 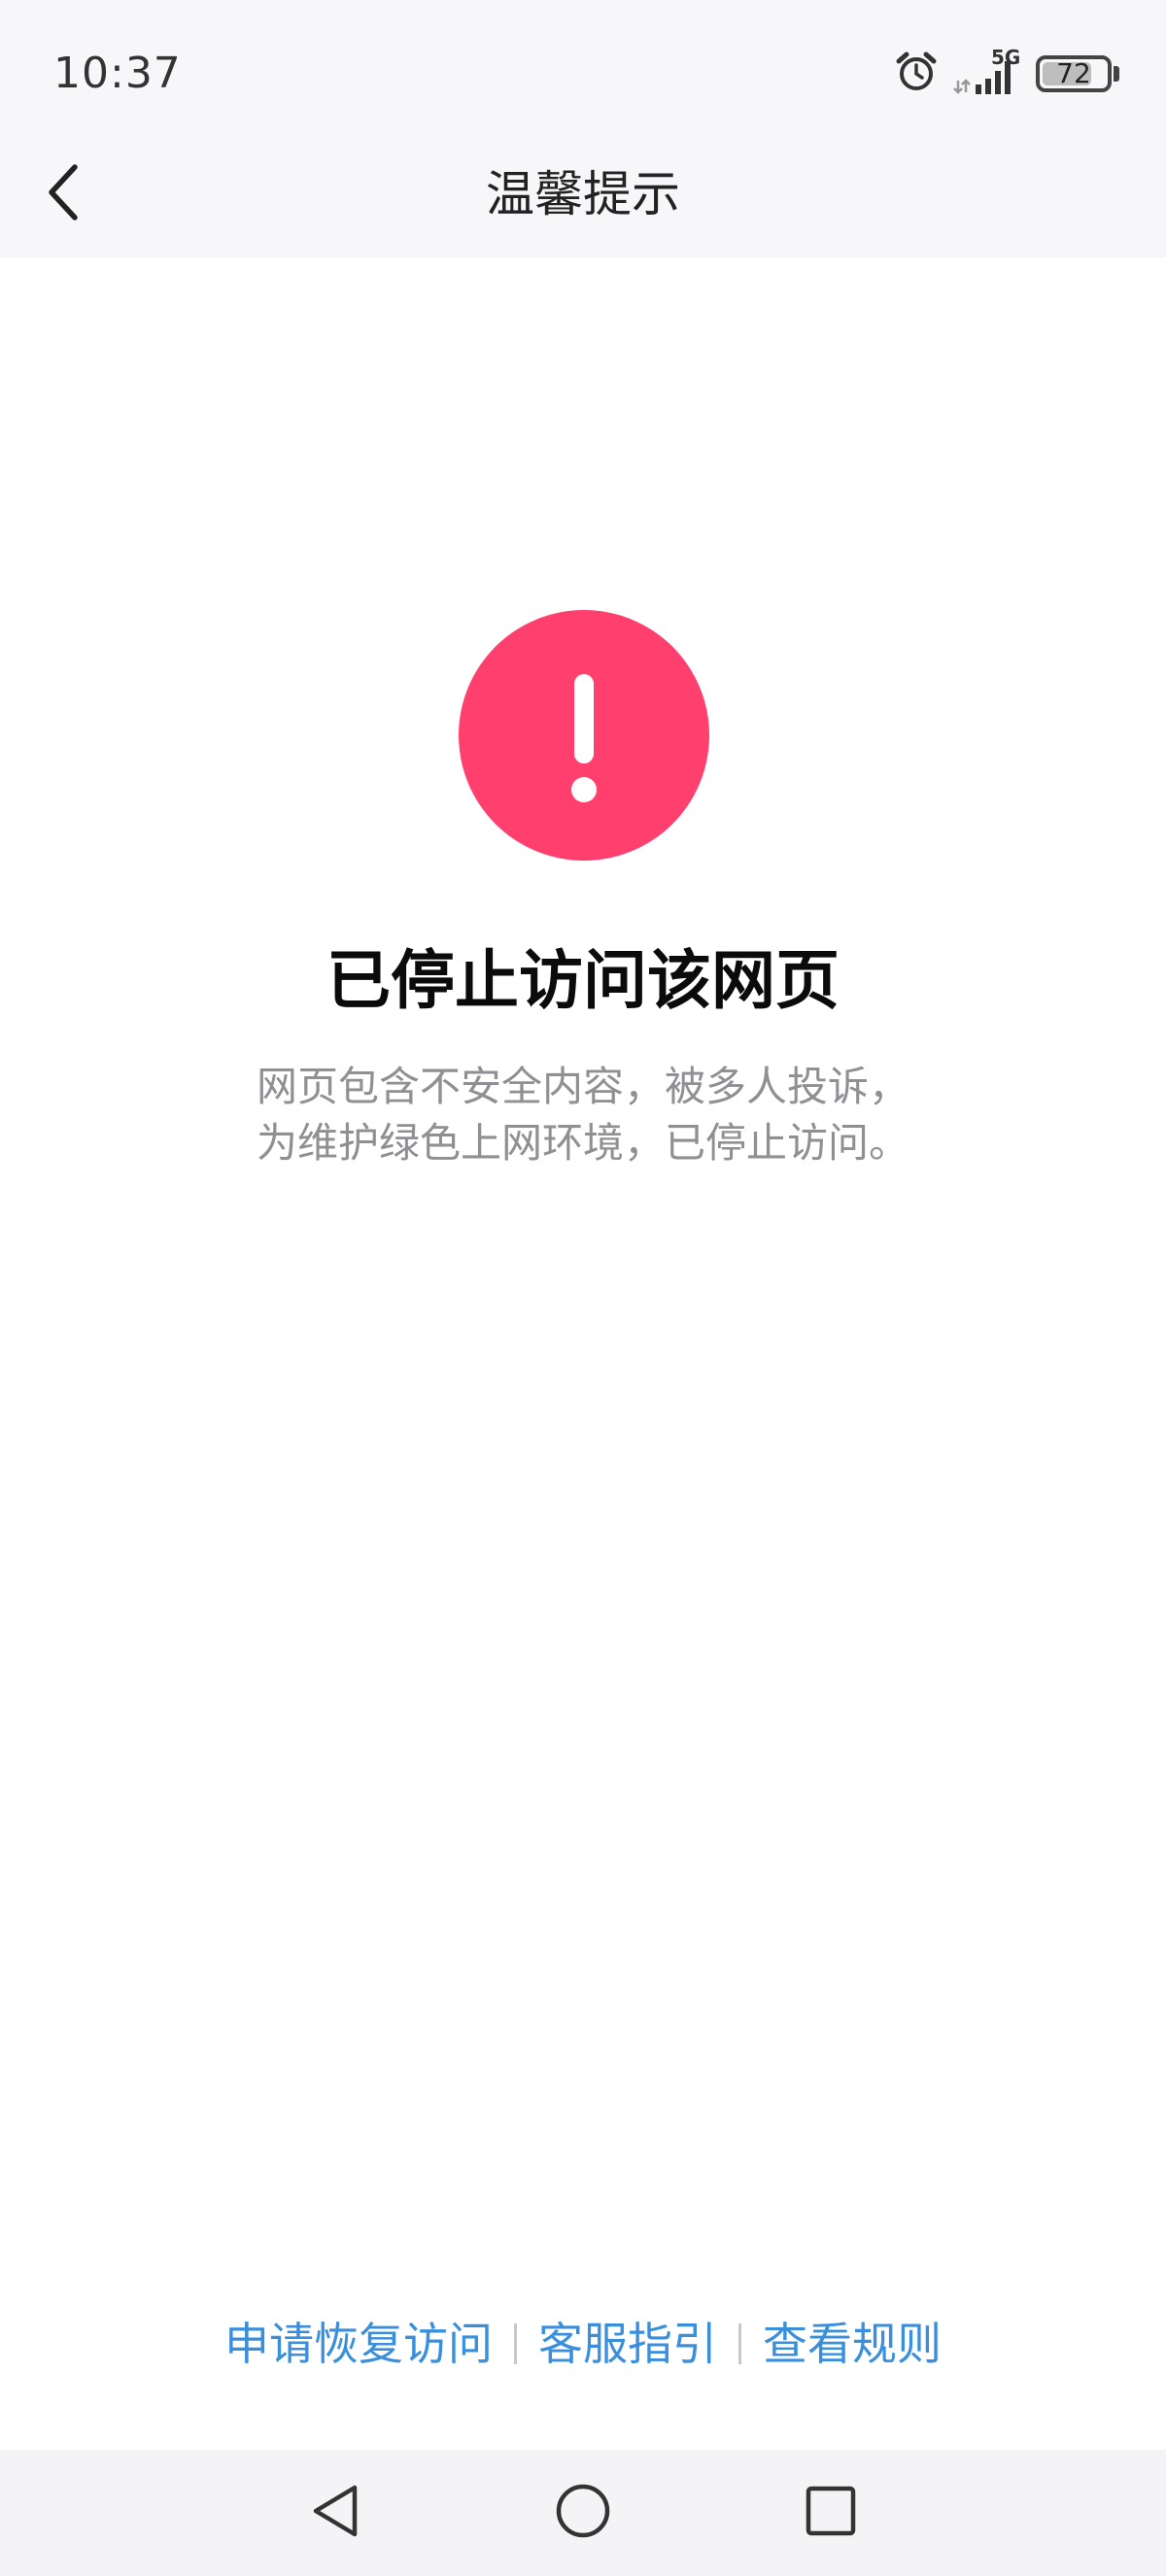 What do you see at coordinates (583, 65) in the screenshot?
I see `status-bar: 10:37 5G 72` at bounding box center [583, 65].